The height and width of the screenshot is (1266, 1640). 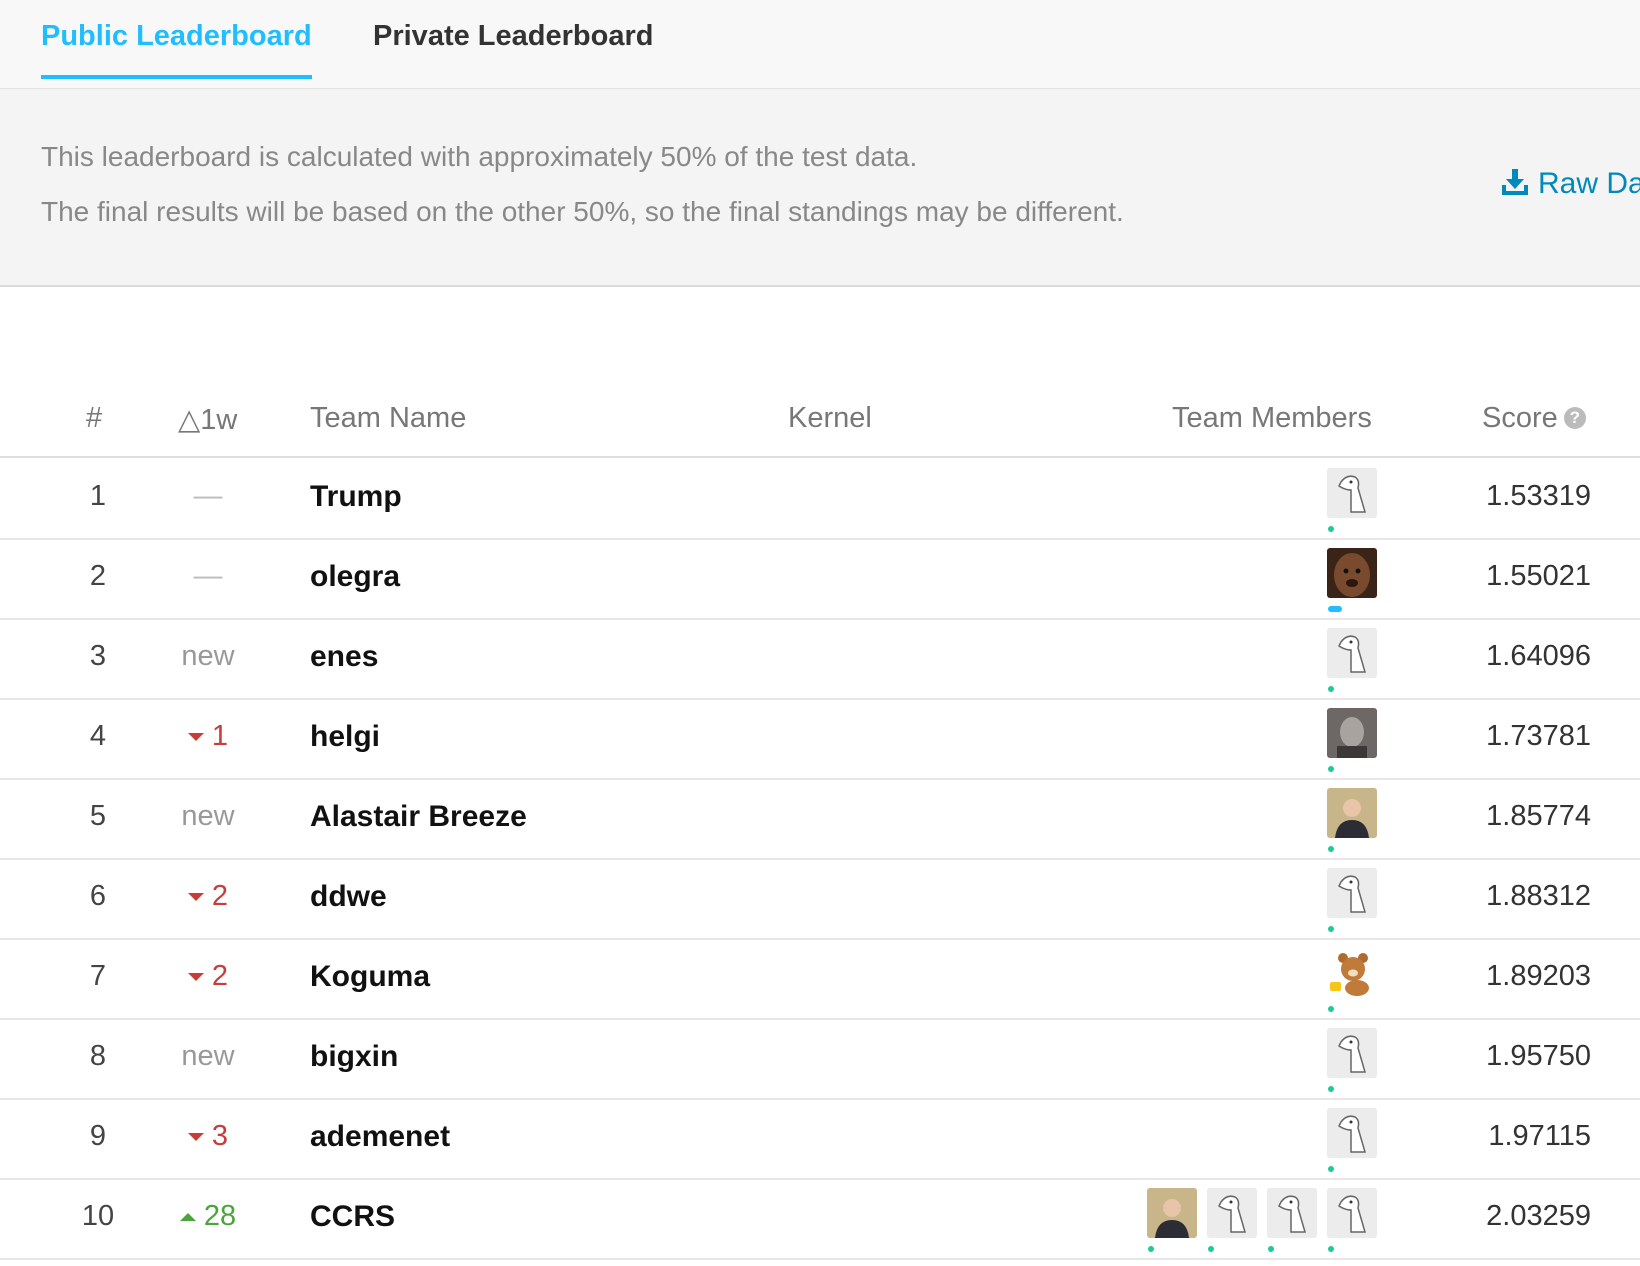 What do you see at coordinates (348, 897) in the screenshot?
I see `team-name-link: ddwe` at bounding box center [348, 897].